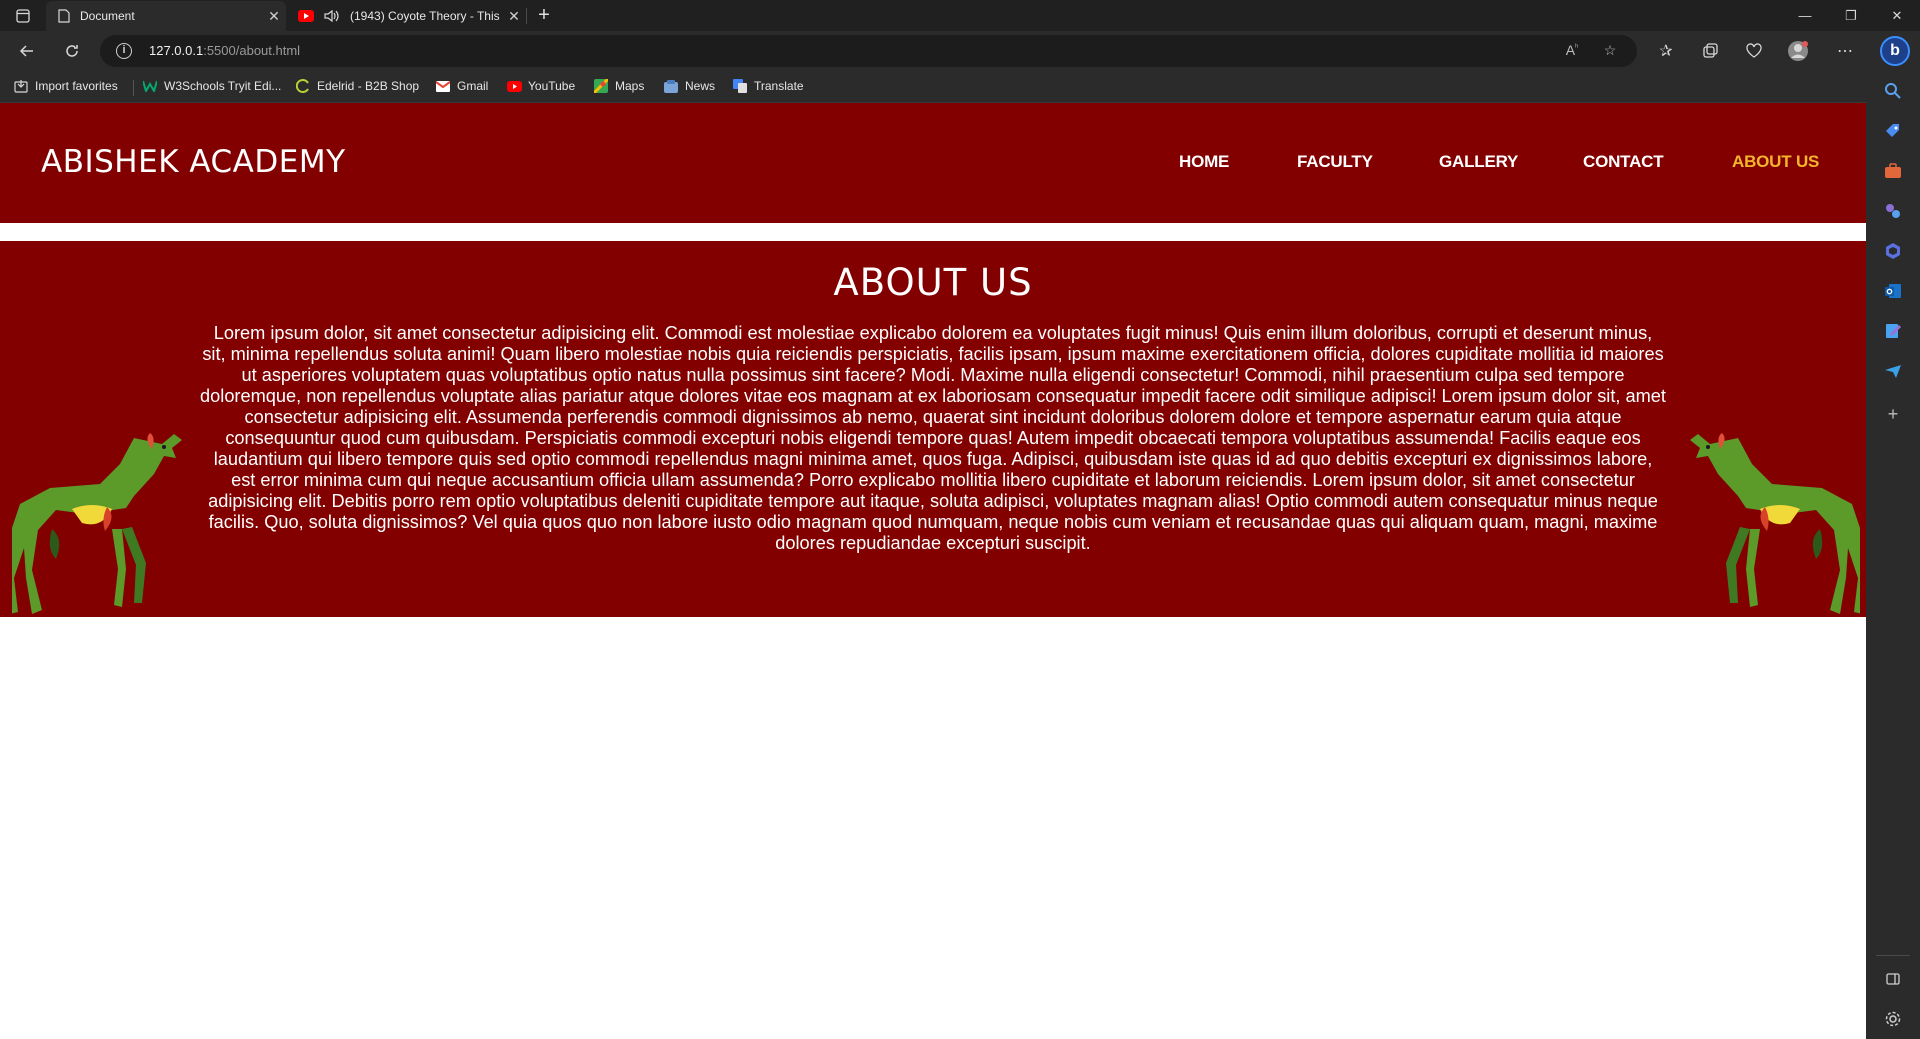  What do you see at coordinates (779, 86) in the screenshot?
I see `bookmark-label: Translate` at bounding box center [779, 86].